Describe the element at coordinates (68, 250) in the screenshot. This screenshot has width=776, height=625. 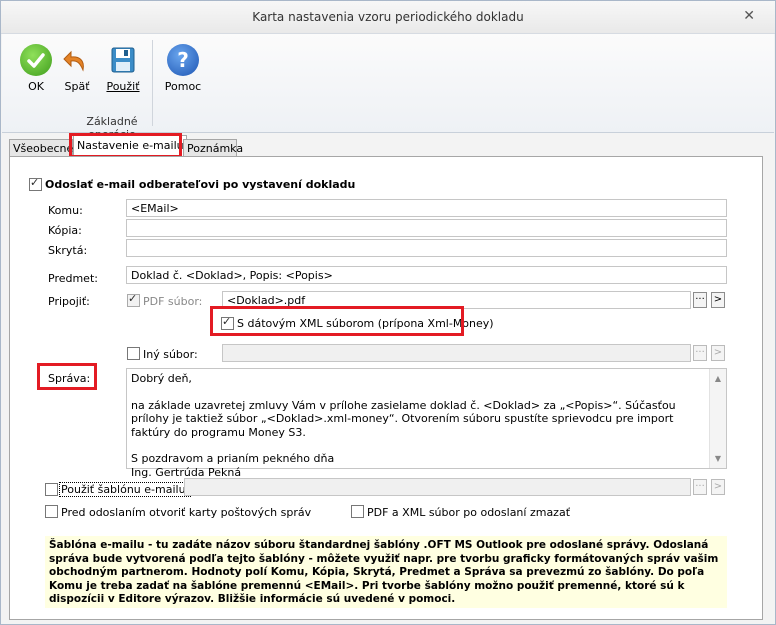
I see `bcc-label: Skrytá:` at that location.